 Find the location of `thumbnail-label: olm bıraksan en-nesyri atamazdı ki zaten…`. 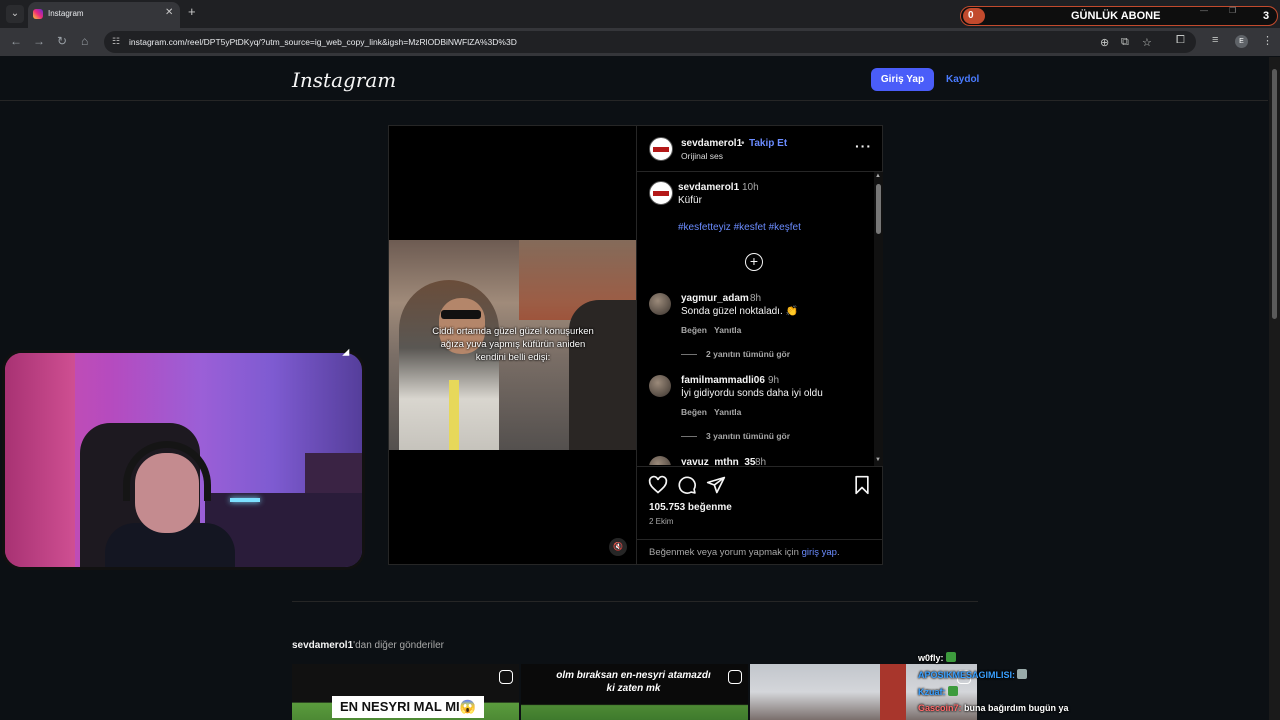

thumbnail-label: olm bıraksan en-nesyri atamazdı ki zaten… is located at coordinates (633, 682).